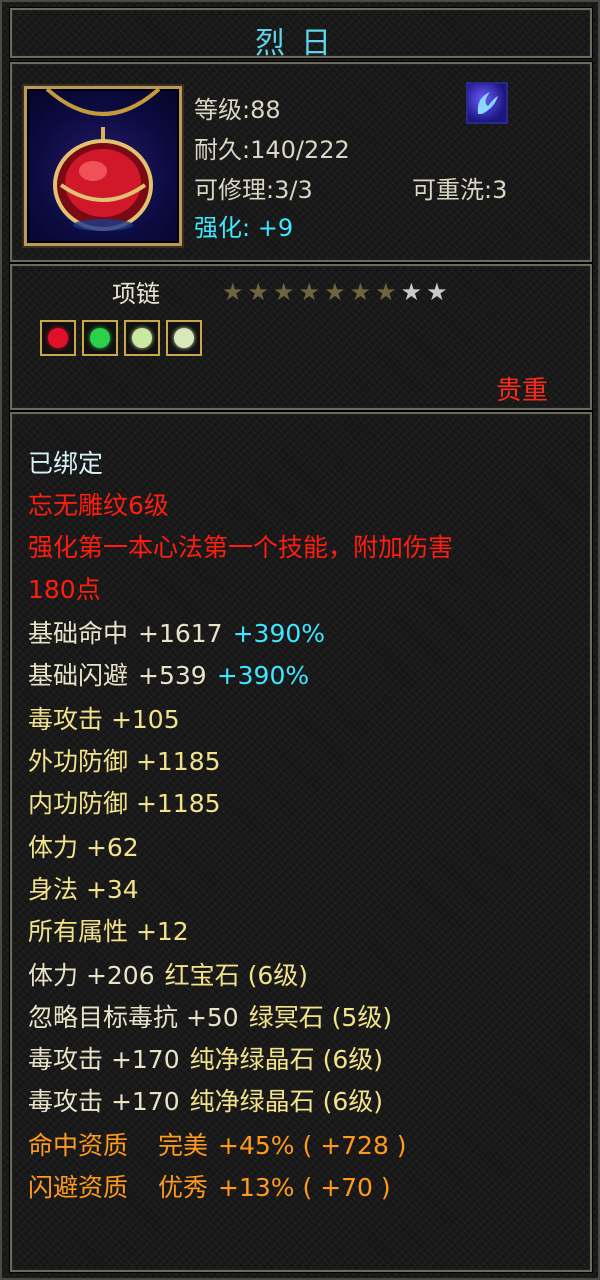  I want to click on gem-name: 绿冥石 (5级), so click(320, 1017).